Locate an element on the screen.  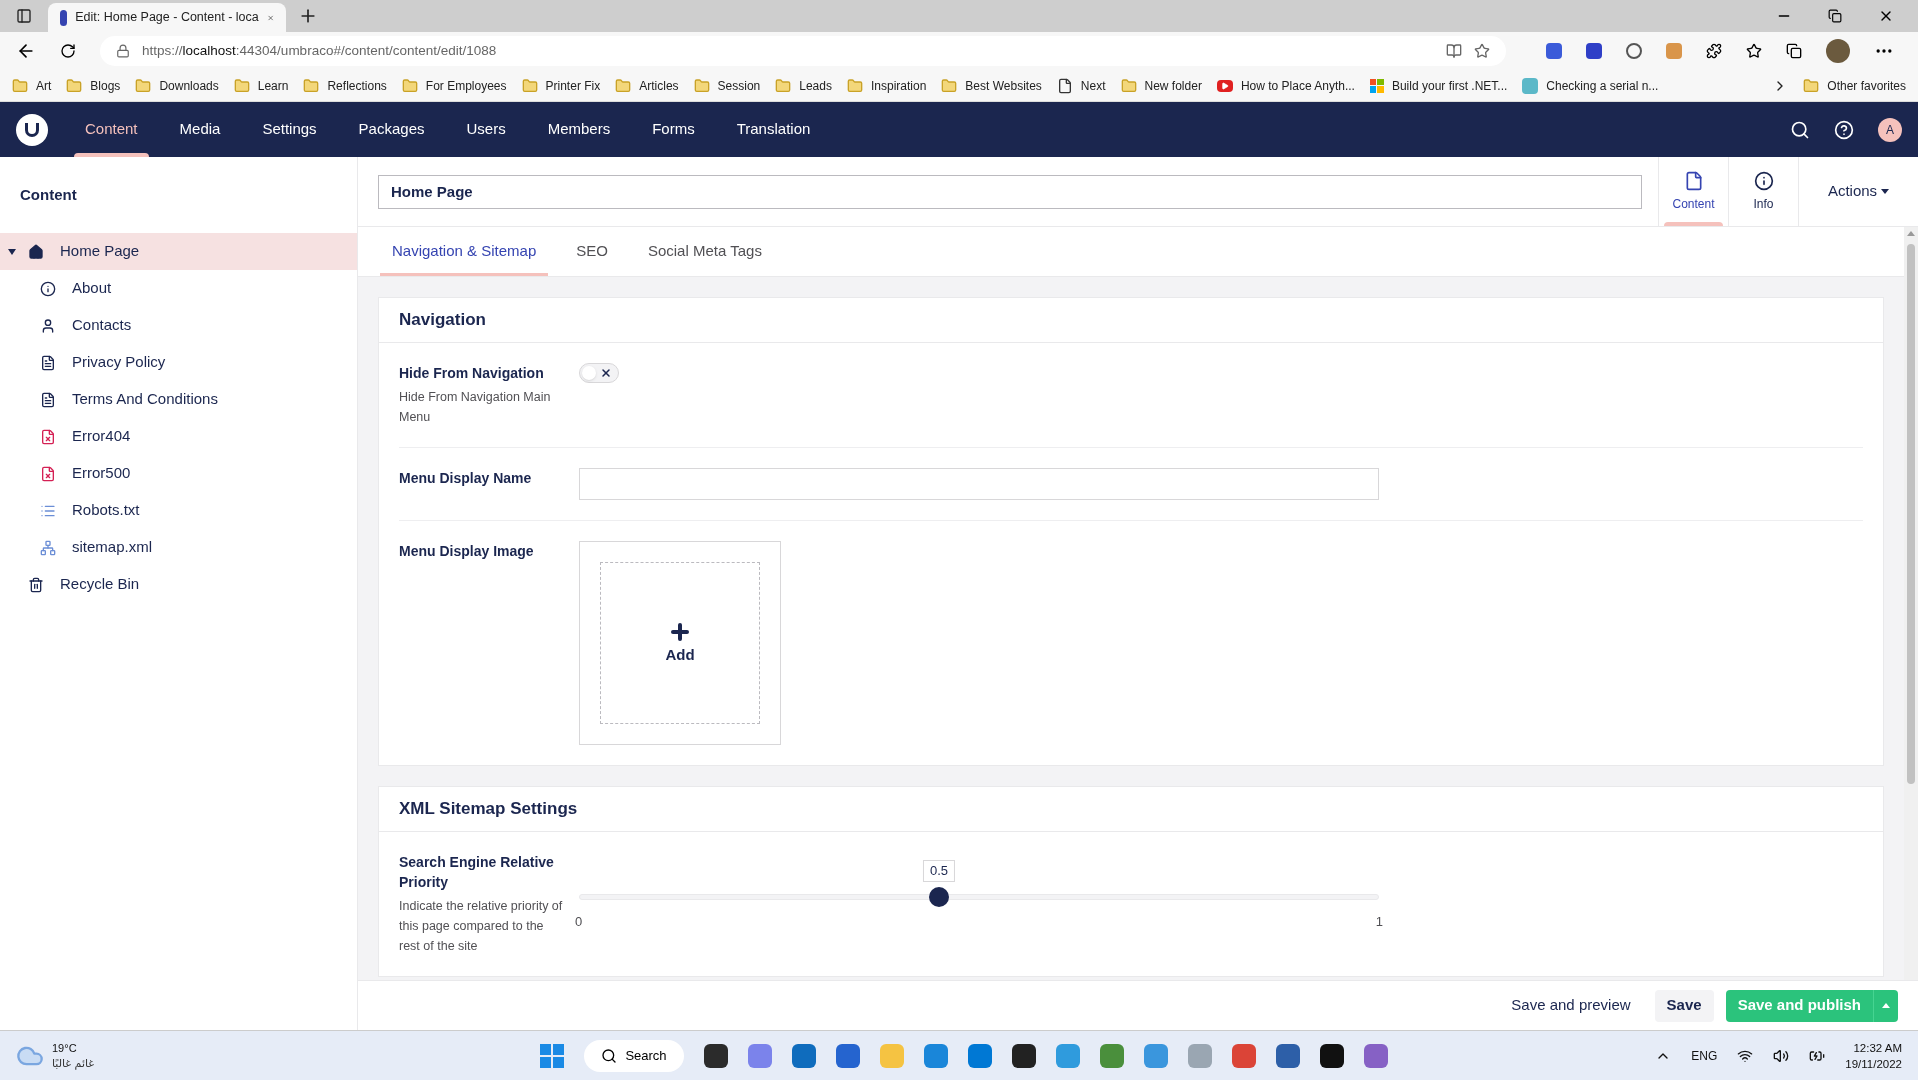
bookmark-link: Leads is located at coordinates (815, 85).